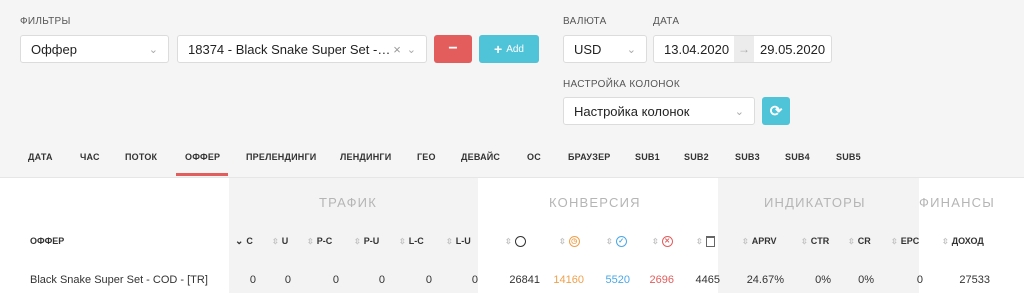  Describe the element at coordinates (764, 241) in the screenshot. I see `col-aprv-label: APRV` at that location.